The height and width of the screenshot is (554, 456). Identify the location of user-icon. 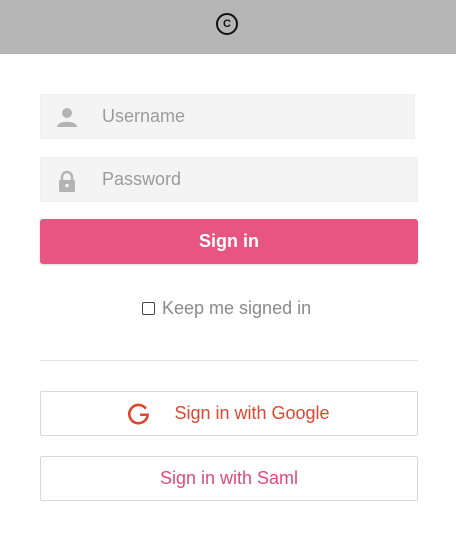
(67, 117).